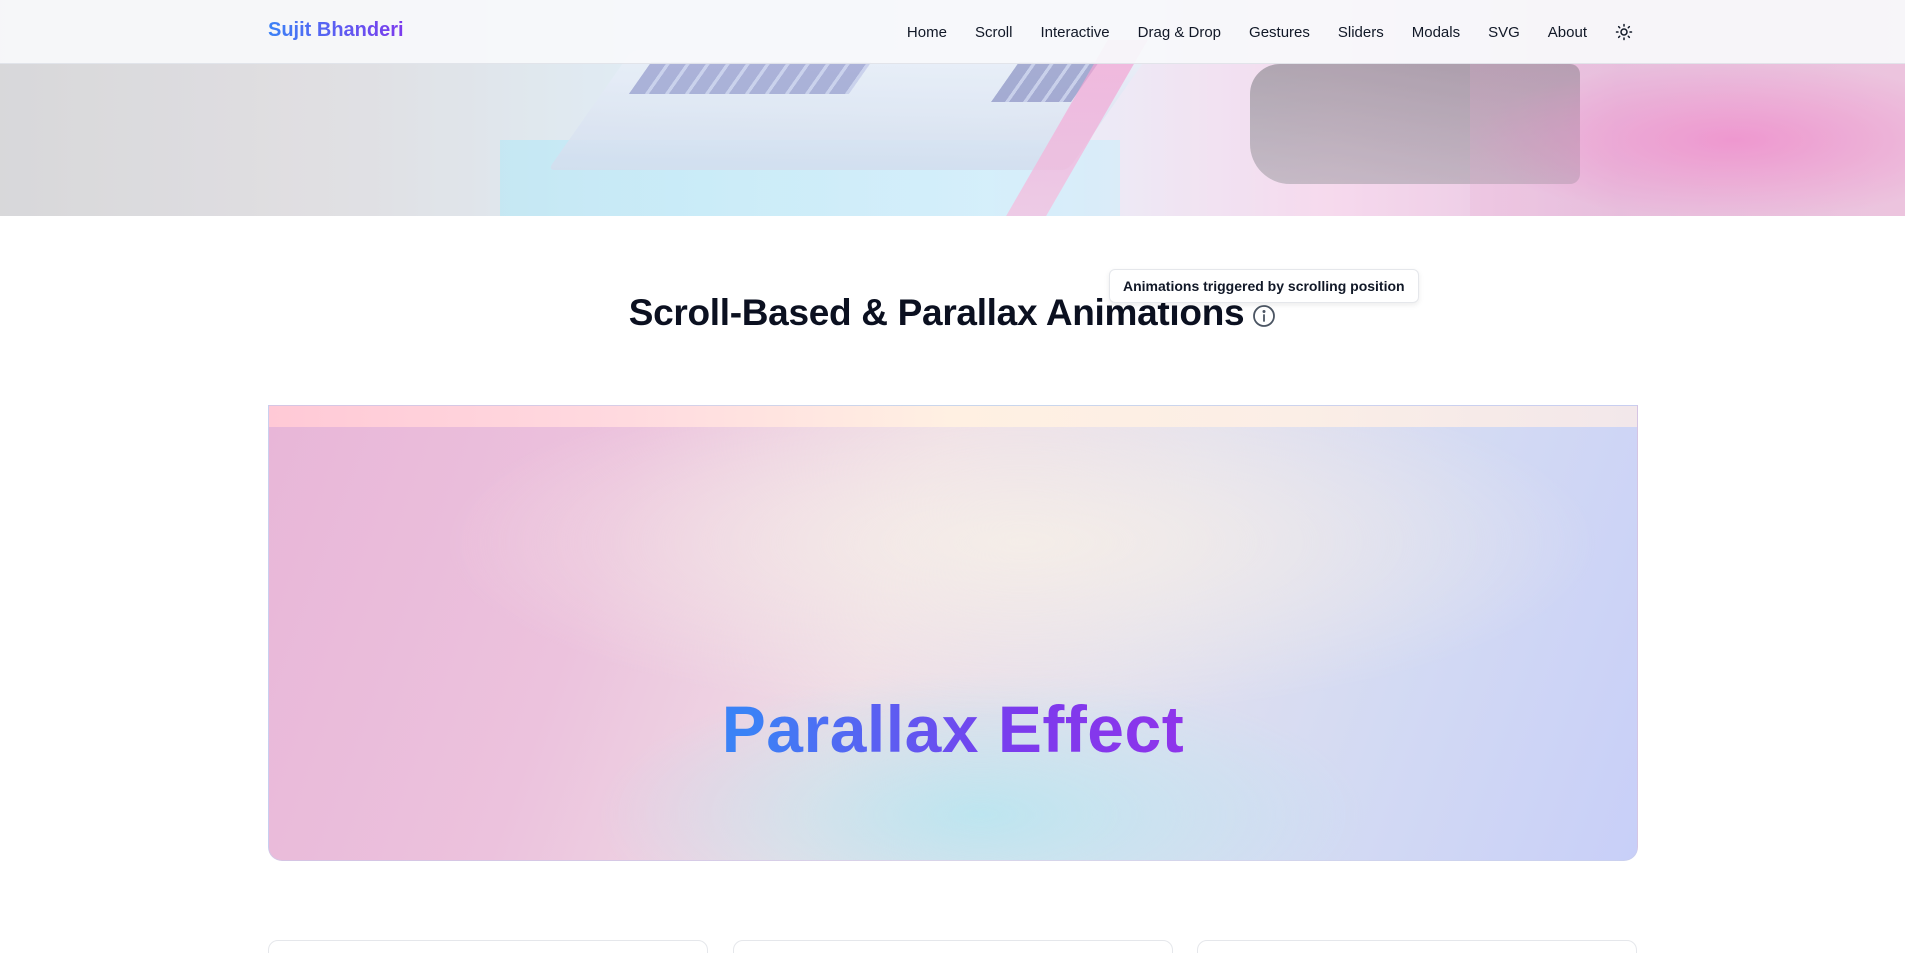 The width and height of the screenshot is (1905, 953). Describe the element at coordinates (1074, 32) in the screenshot. I see `nav-link-interactive: Interactive` at that location.